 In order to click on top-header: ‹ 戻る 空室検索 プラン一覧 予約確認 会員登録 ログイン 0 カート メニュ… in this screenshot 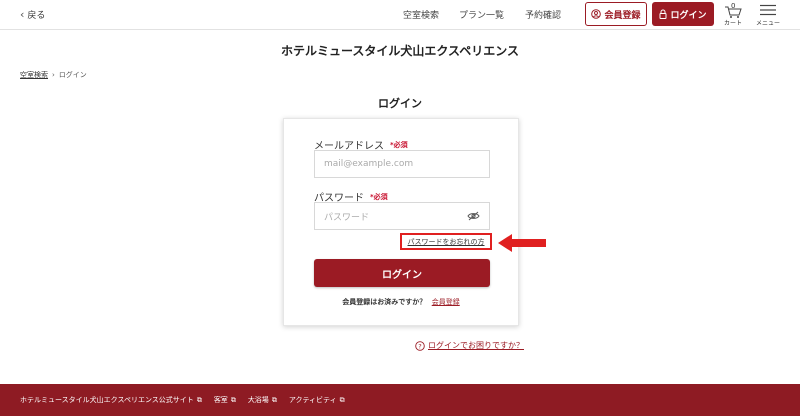, I will do `click(400, 15)`.